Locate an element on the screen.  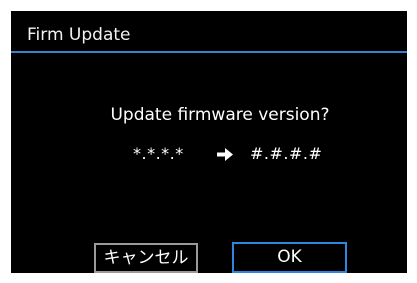
ok-button: OK is located at coordinates (289, 257).